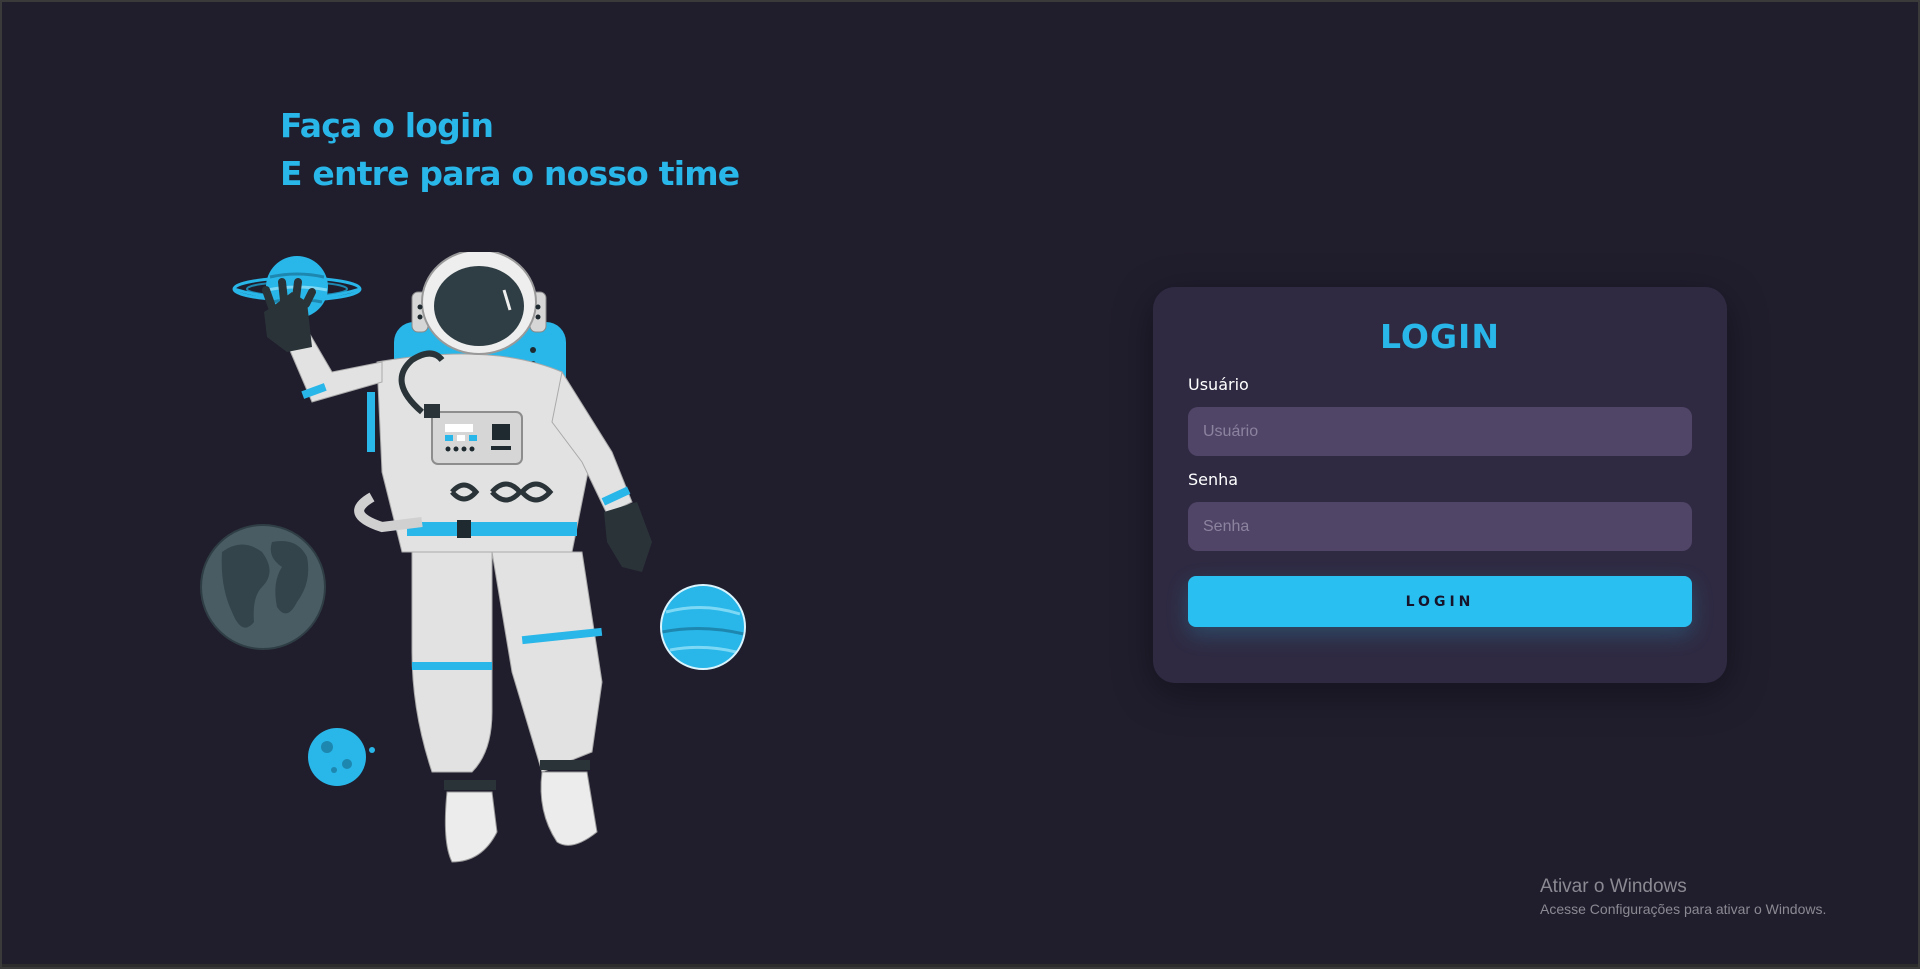 The image size is (1920, 969). Describe the element at coordinates (1440, 485) in the screenshot. I see `login-card: LOGIN Usuário Senha LOGIN` at that location.